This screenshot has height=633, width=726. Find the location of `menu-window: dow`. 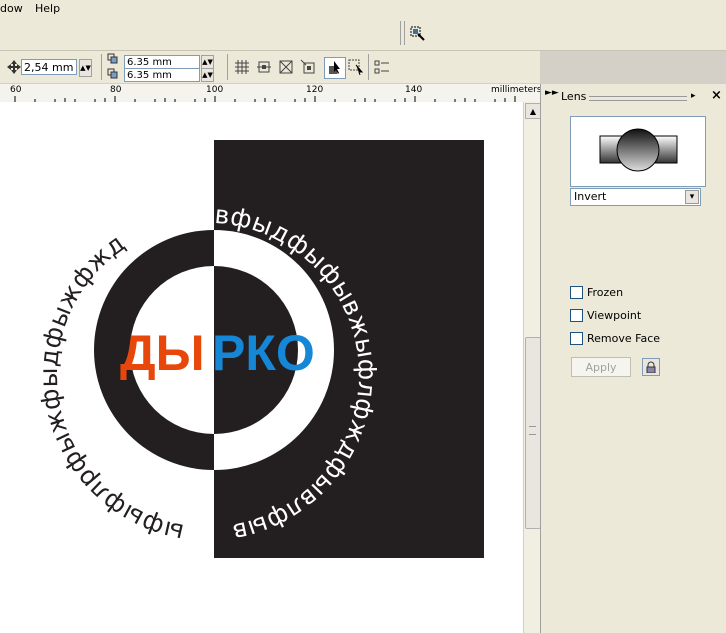

menu-window: dow is located at coordinates (11, 8).